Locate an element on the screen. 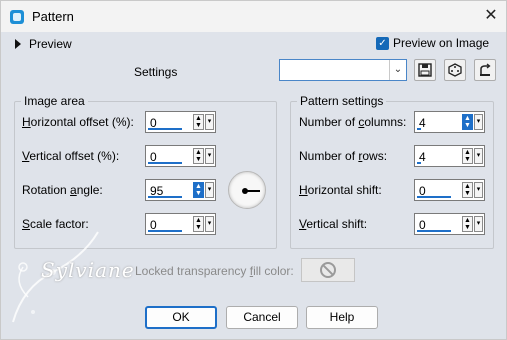 The width and height of the screenshot is (507, 340). preview-toggle: Preview is located at coordinates (43, 44).